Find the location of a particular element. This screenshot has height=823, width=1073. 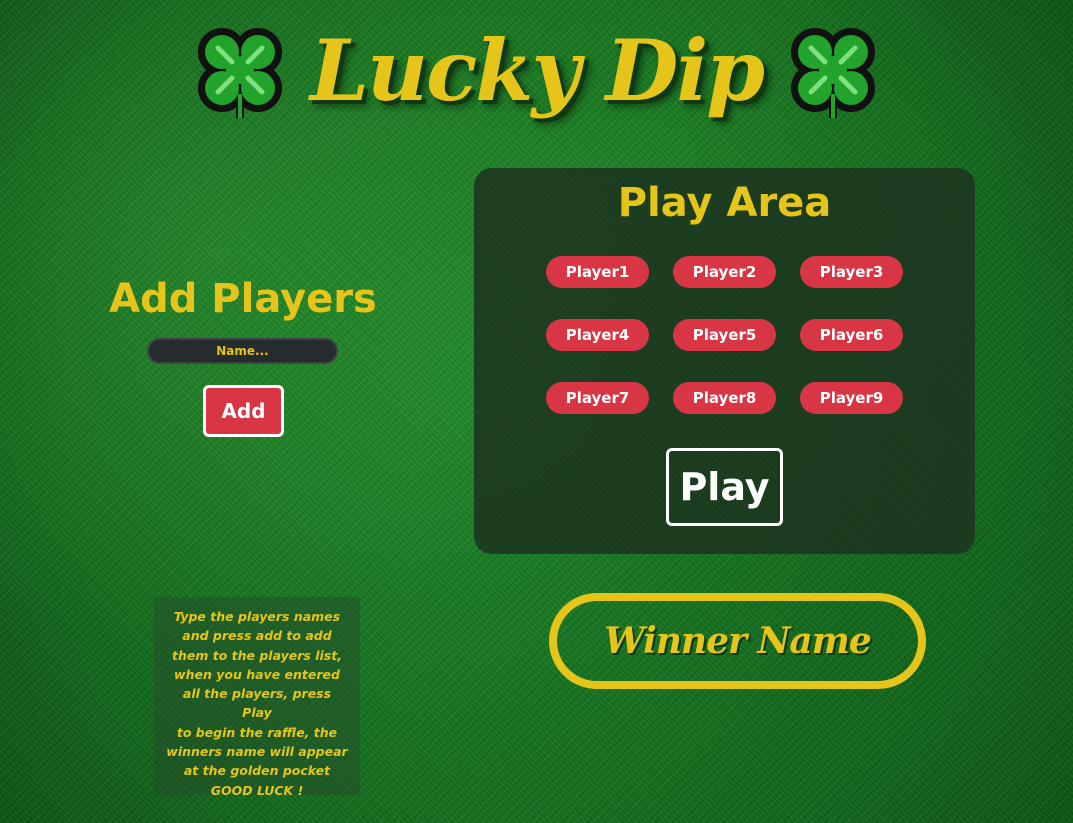

player-button: Player9 is located at coordinates (851, 398).